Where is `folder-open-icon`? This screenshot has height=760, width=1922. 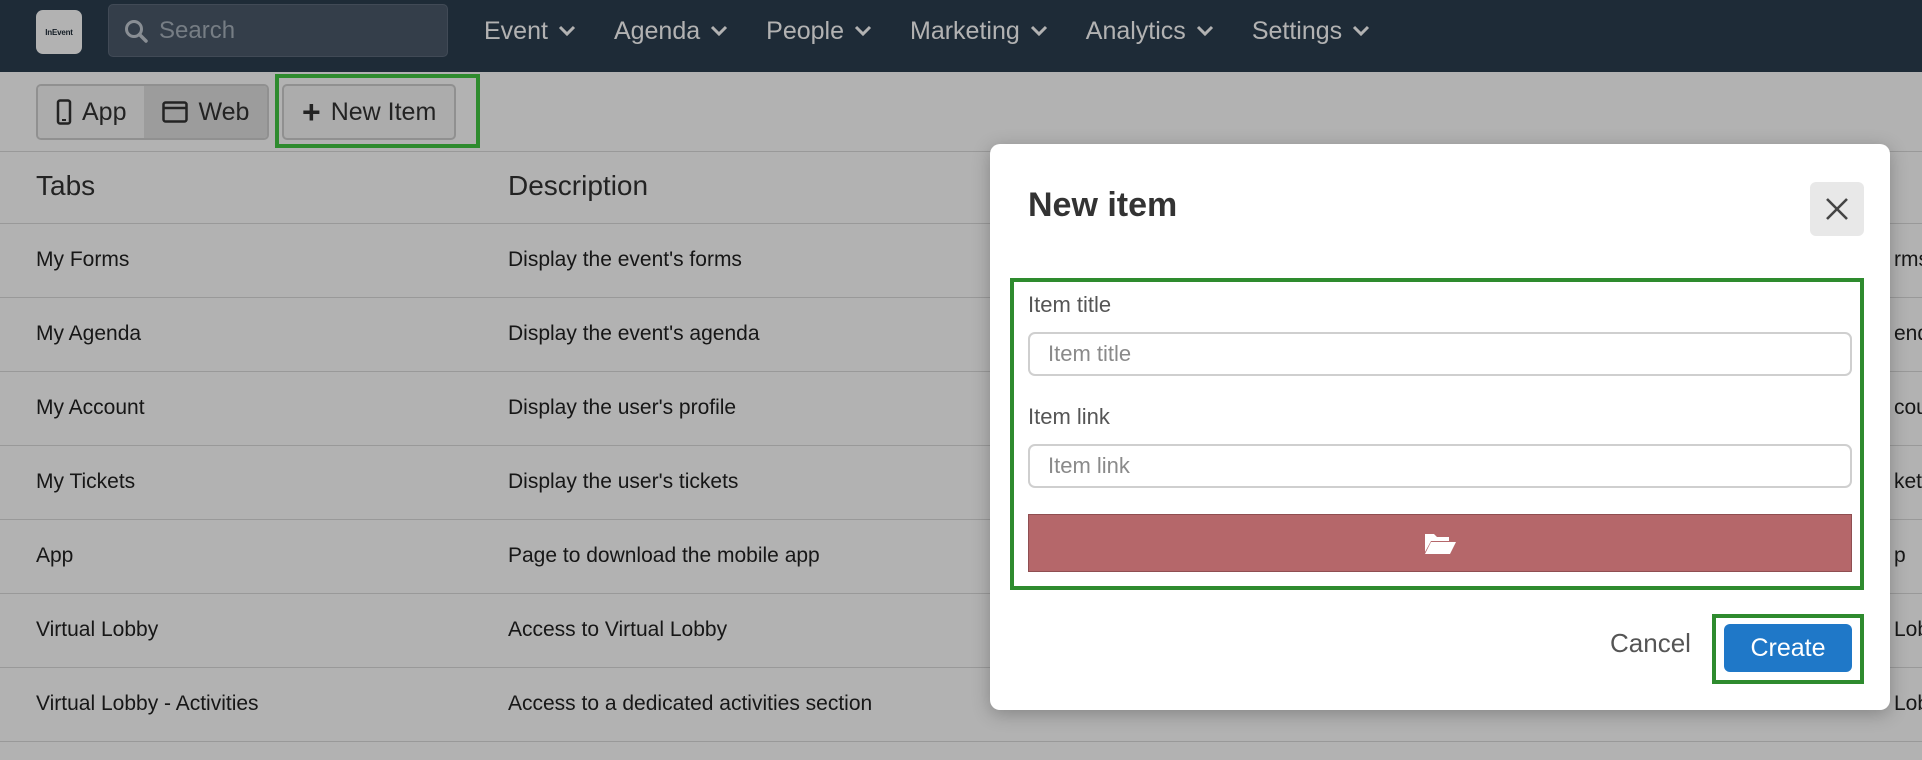 folder-open-icon is located at coordinates (1440, 544).